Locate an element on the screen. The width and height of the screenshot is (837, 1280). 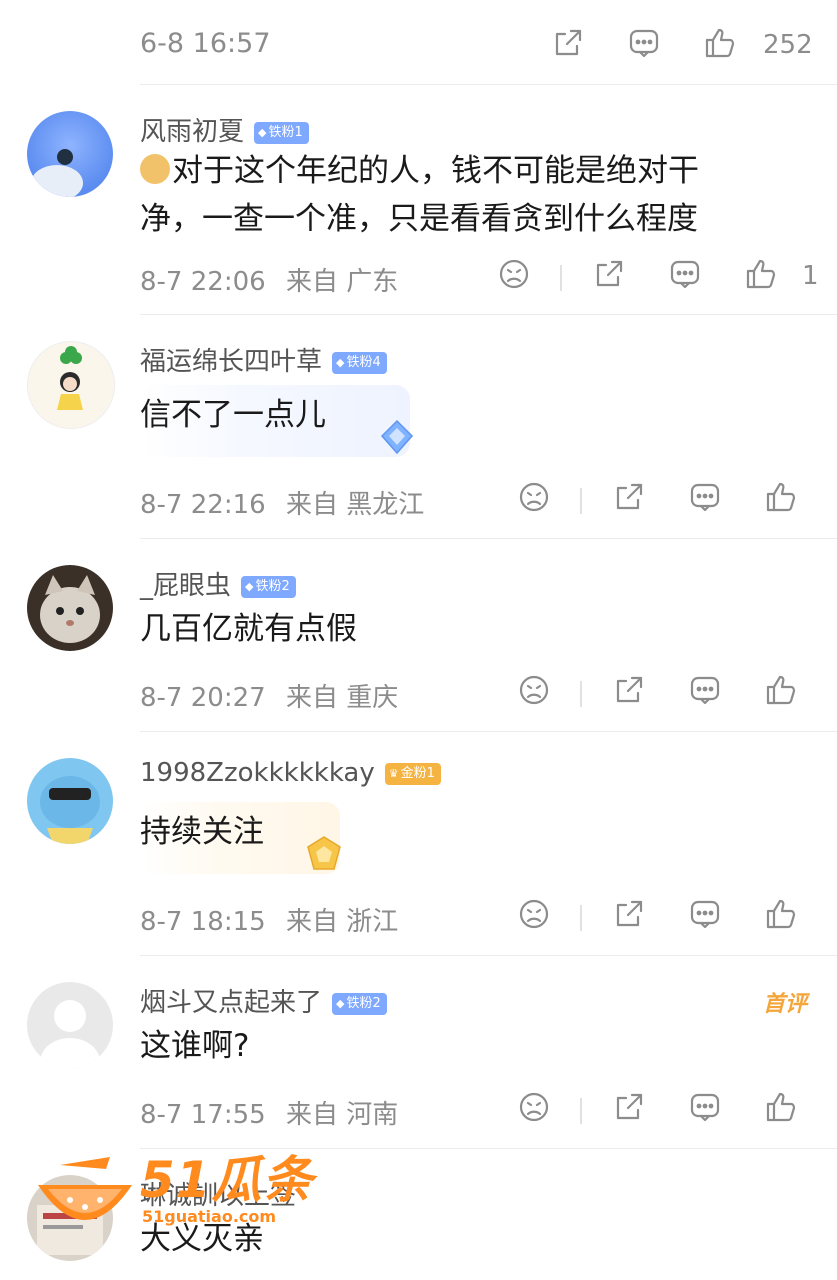
fan-badge: ◆ 铁粉4 is located at coordinates (359, 362).